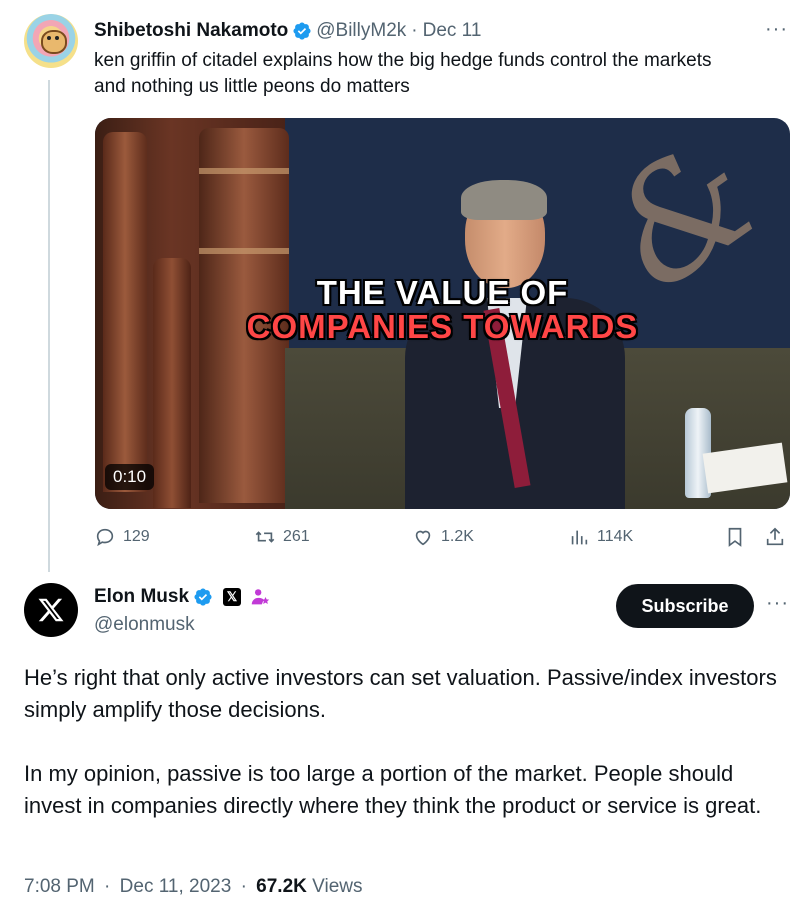  Describe the element at coordinates (452, 31) in the screenshot. I see `tweet-date: Dec 11` at that location.